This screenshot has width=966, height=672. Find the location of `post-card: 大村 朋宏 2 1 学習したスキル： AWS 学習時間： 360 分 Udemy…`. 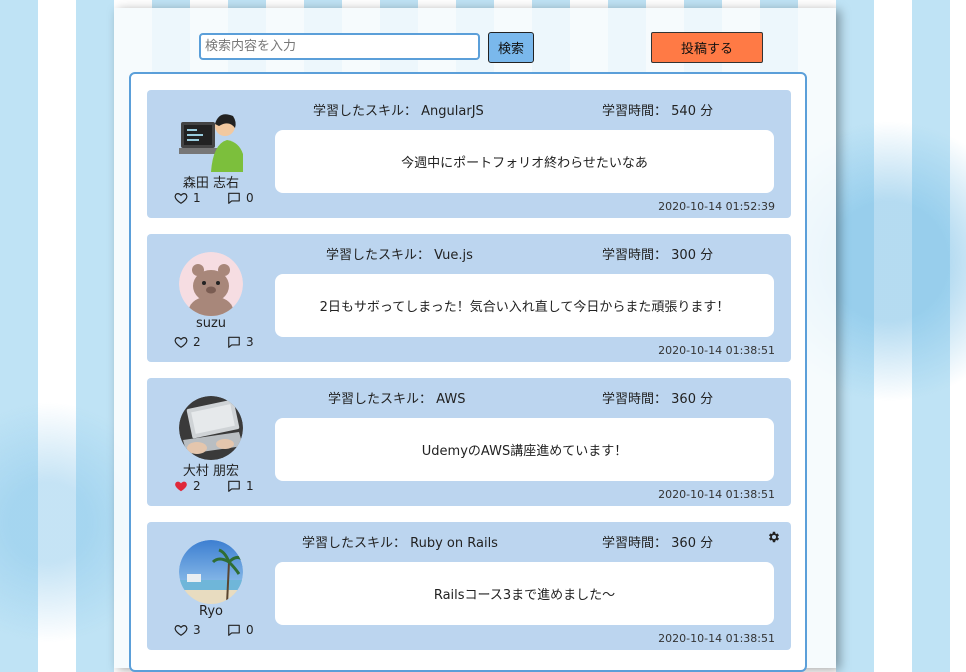

post-card: 大村 朋宏 2 1 学習したスキル： AWS 学習時間： 360 分 Udemy… is located at coordinates (469, 442).